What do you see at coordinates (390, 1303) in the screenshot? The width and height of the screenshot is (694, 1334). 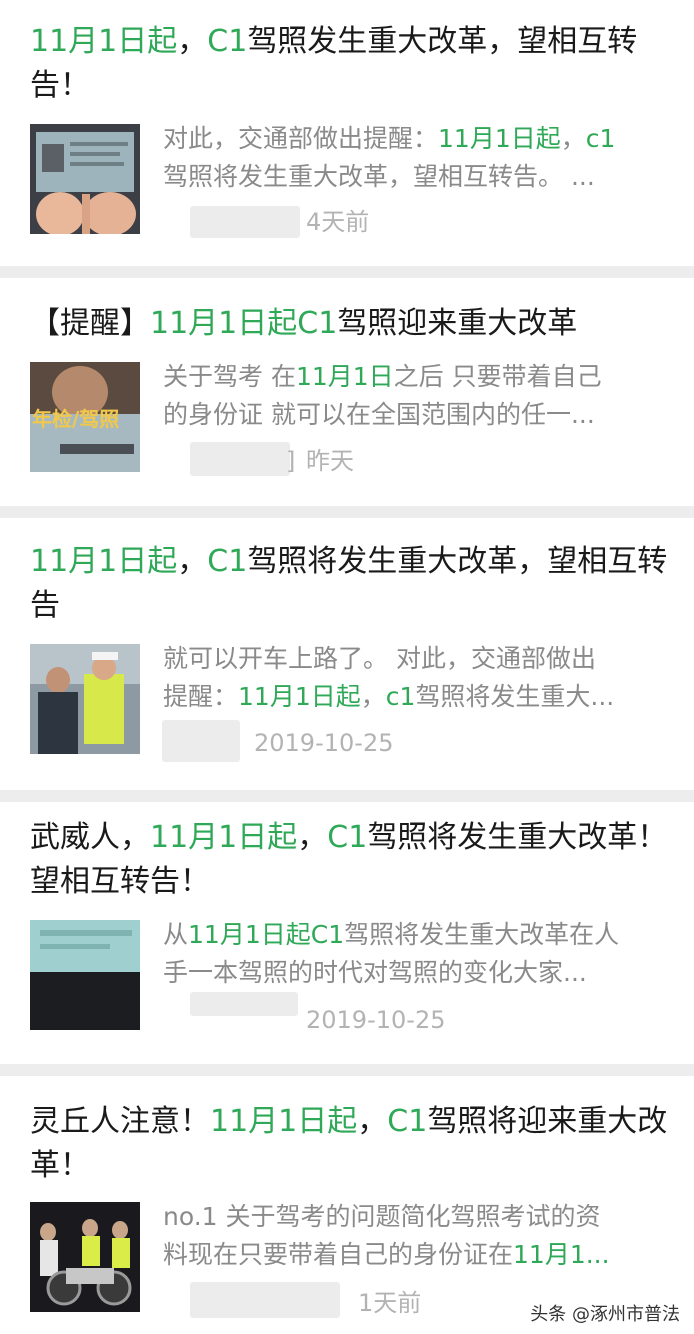 I see `publish-time: 1天前` at bounding box center [390, 1303].